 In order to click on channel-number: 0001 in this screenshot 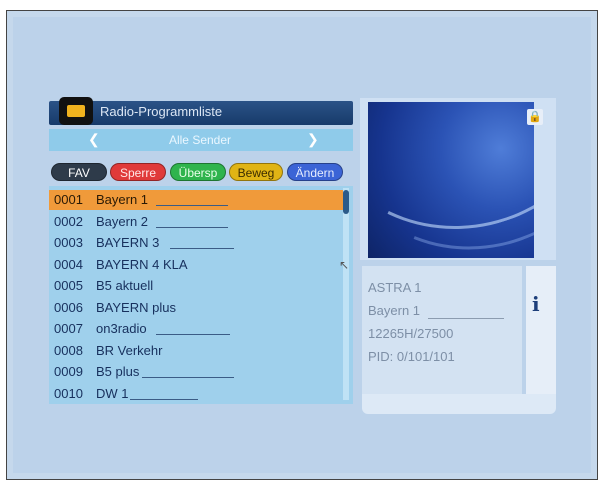, I will do `click(68, 199)`.